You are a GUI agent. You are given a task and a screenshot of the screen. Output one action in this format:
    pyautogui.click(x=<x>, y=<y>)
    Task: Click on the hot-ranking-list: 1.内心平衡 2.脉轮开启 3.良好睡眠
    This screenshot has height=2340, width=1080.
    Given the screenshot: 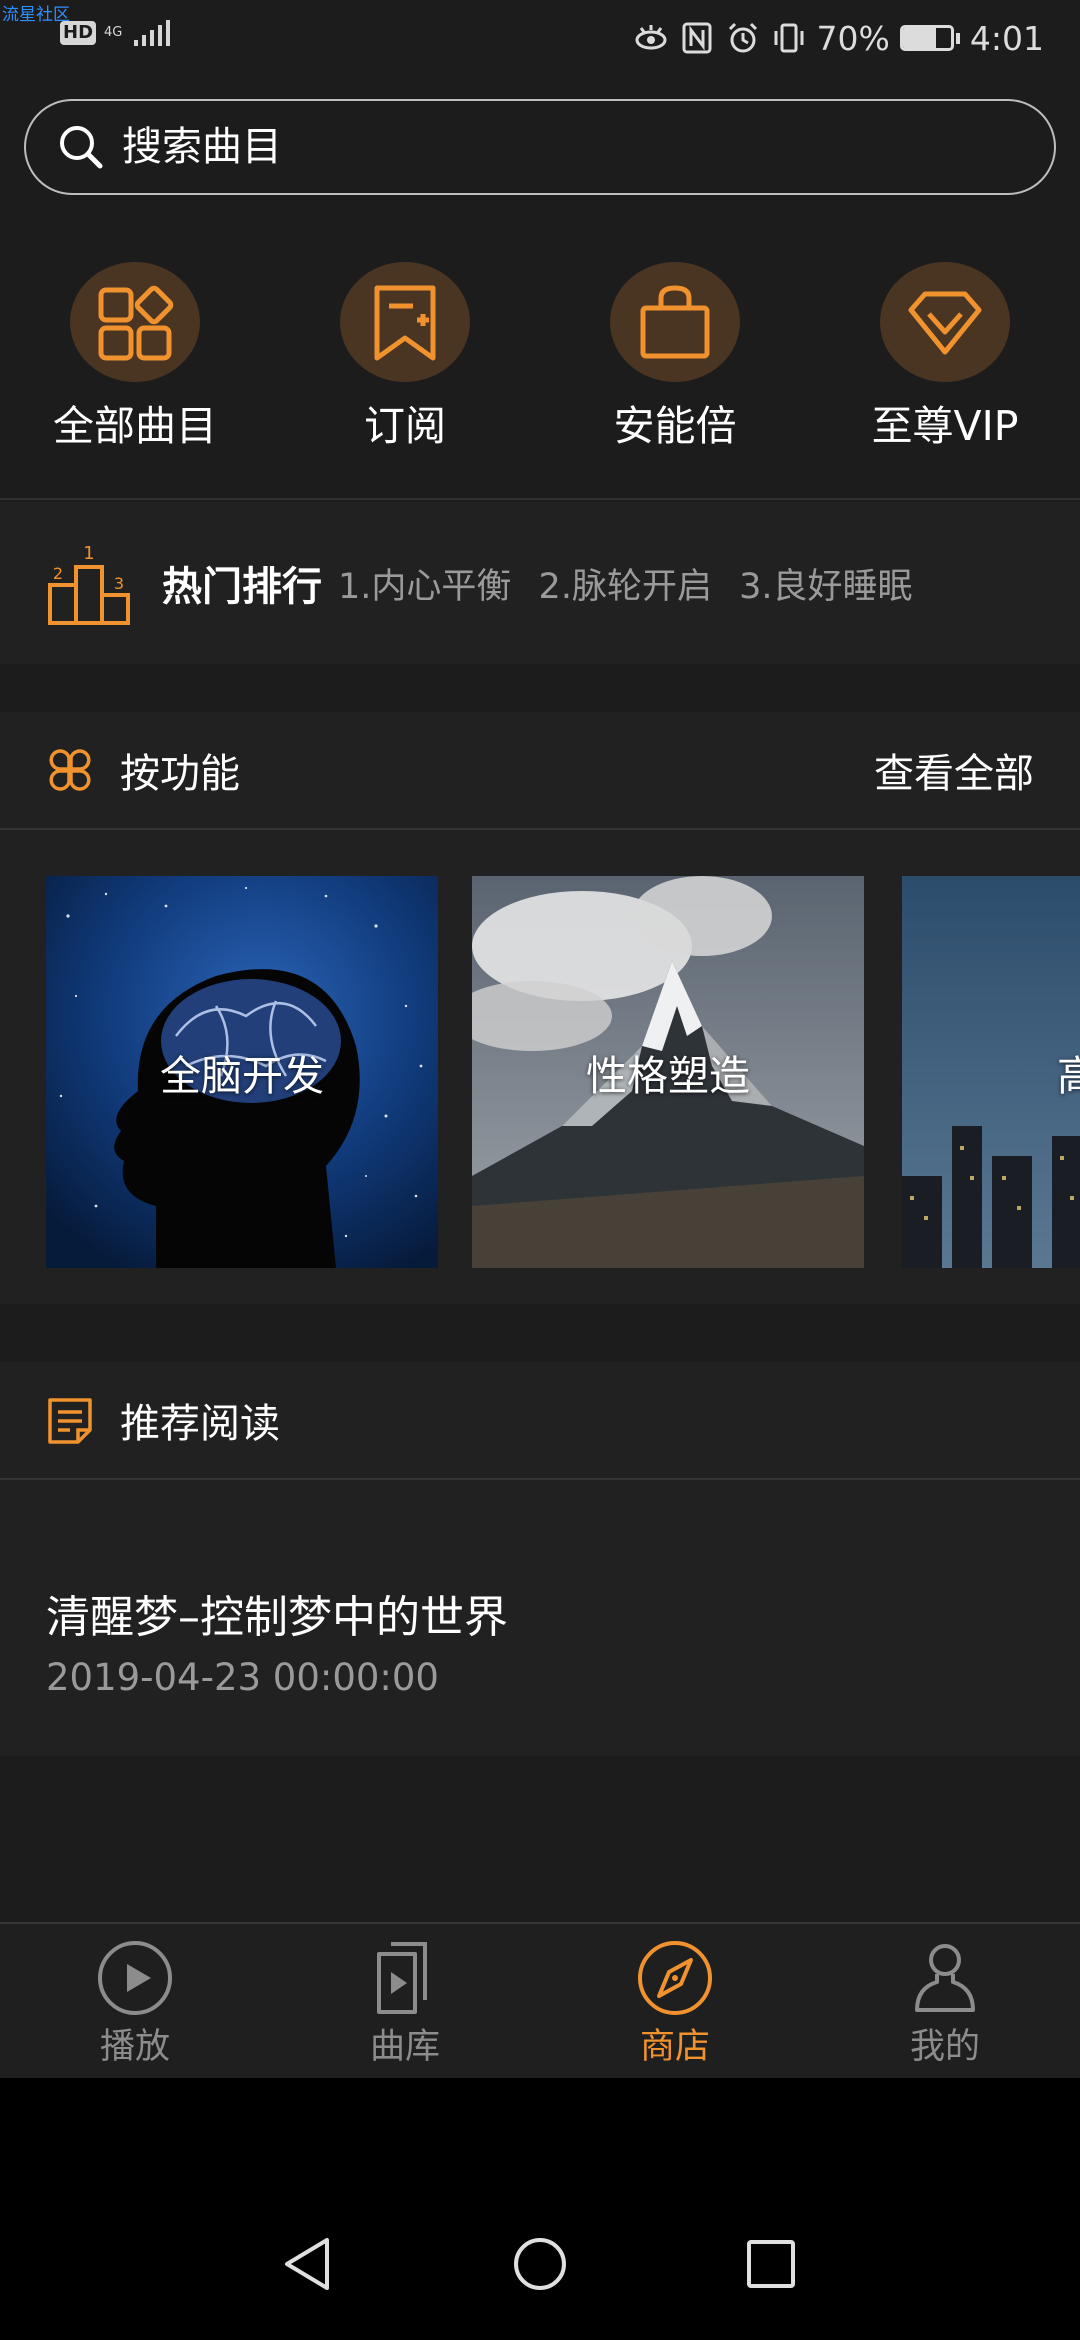 What is the action you would take?
    pyautogui.click(x=633, y=583)
    